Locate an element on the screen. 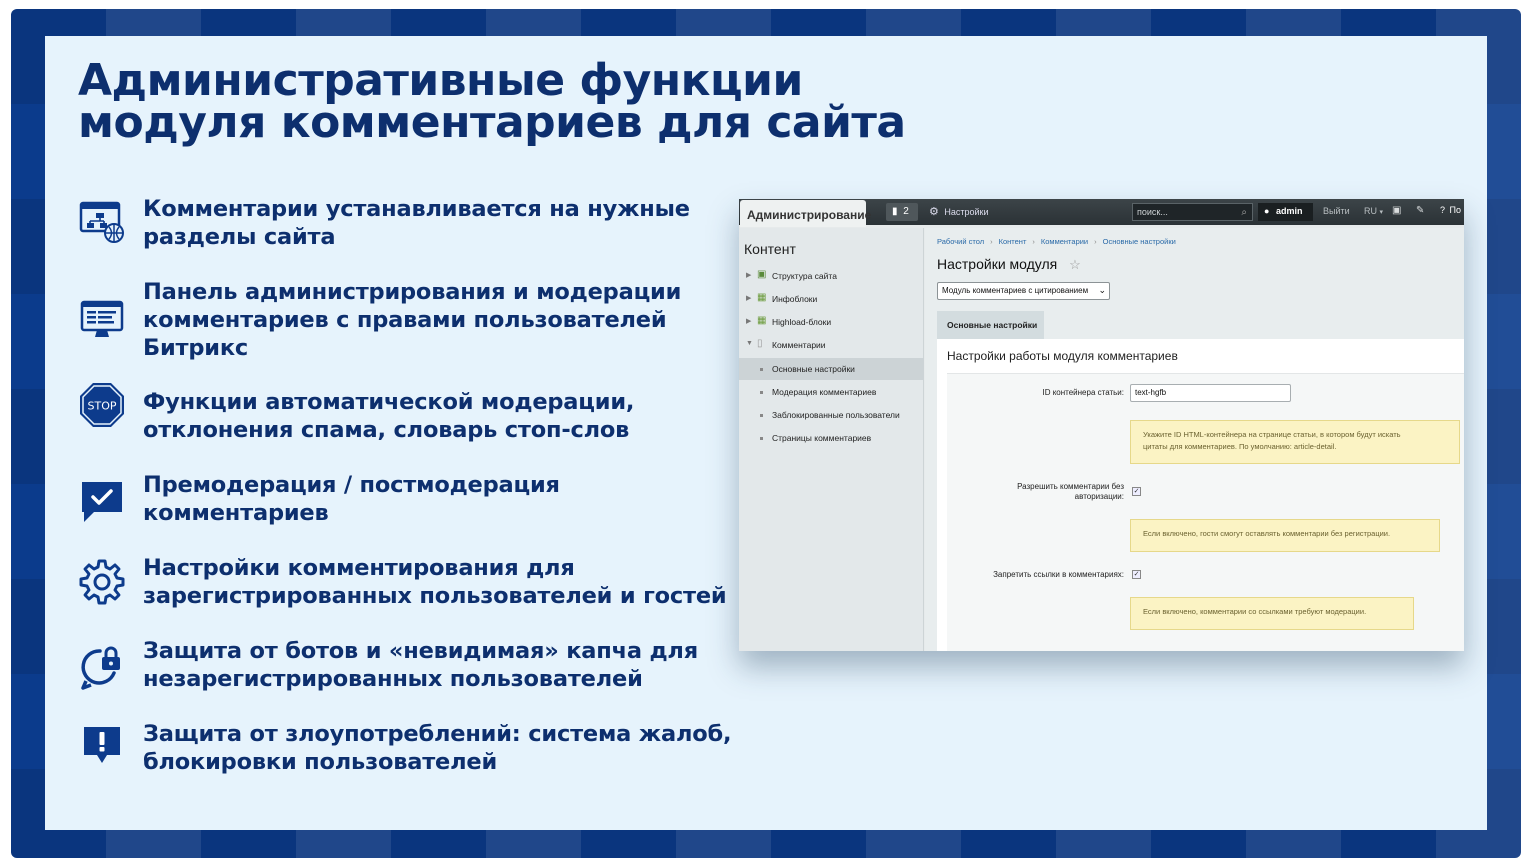 The height and width of the screenshot is (862, 1536). notification-count: 2 is located at coordinates (906, 211).